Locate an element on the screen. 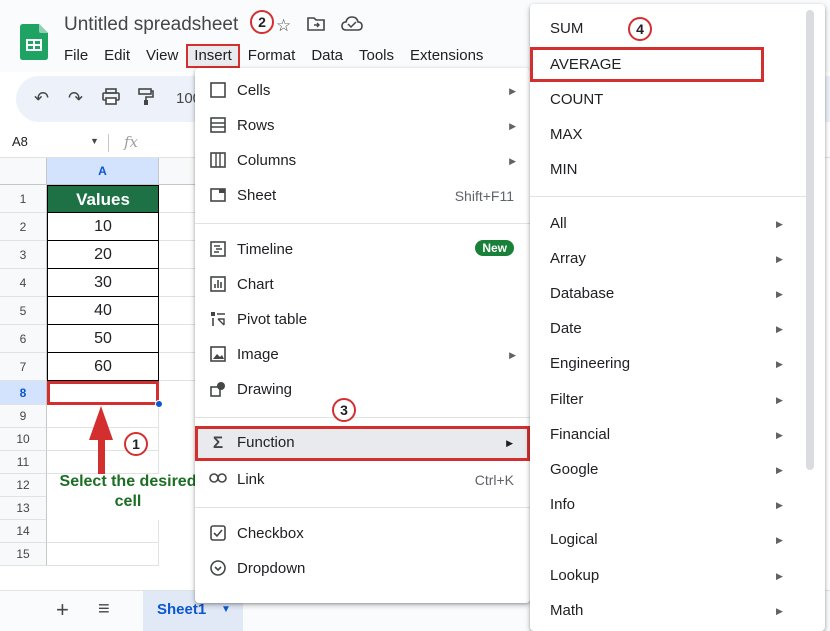  function-category-math: Math ▶ is located at coordinates (670, 610).